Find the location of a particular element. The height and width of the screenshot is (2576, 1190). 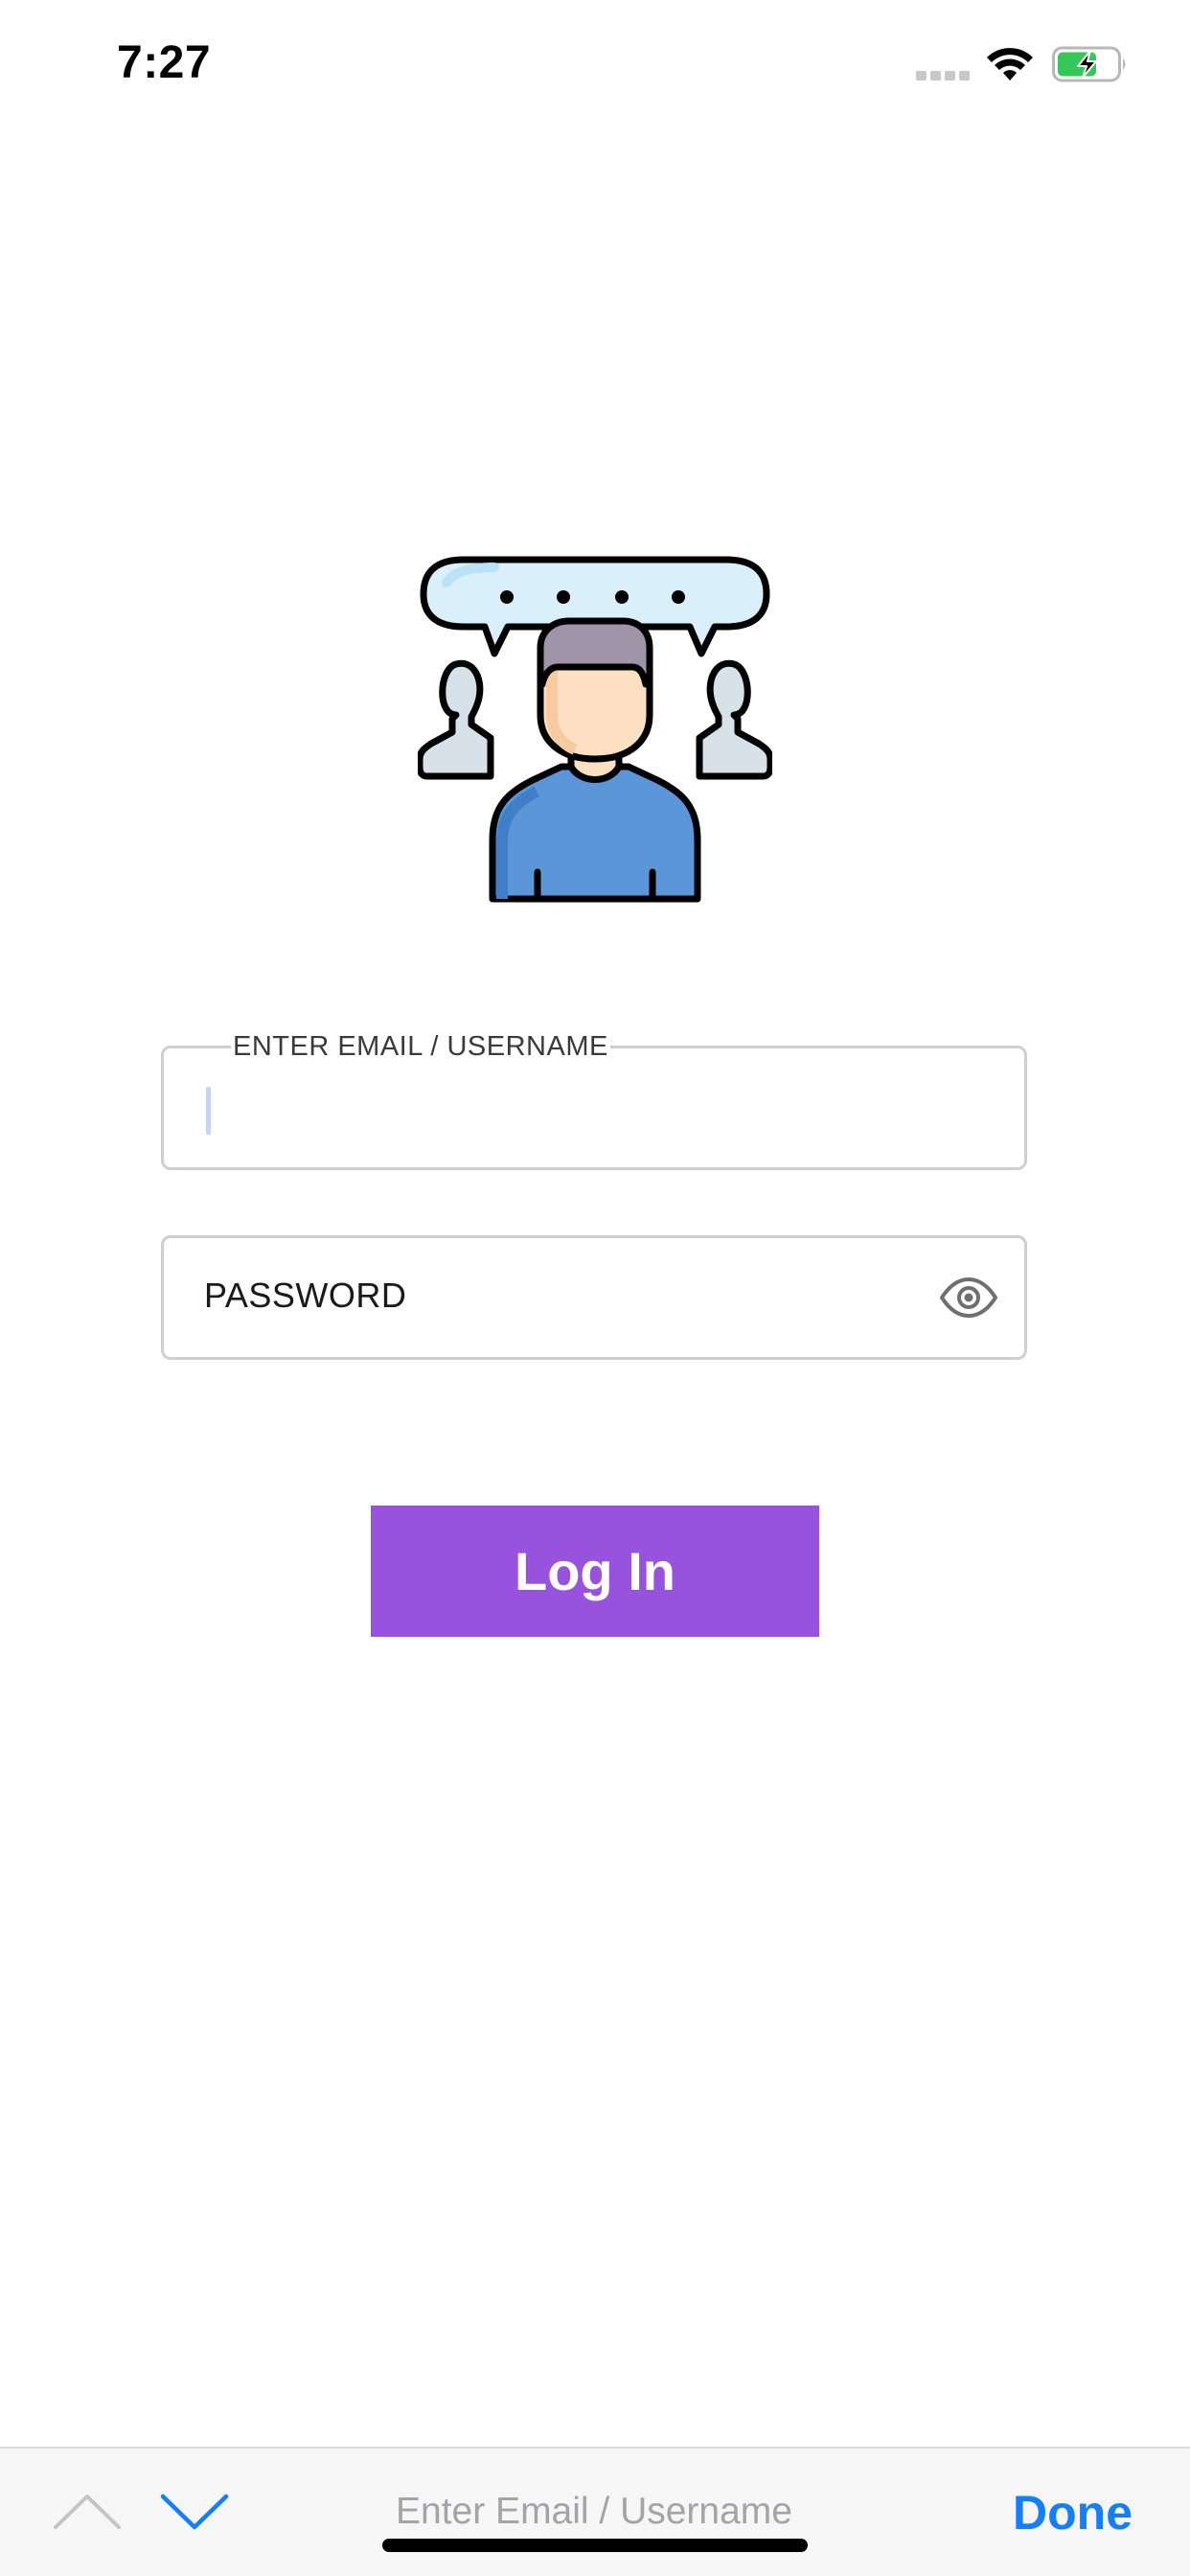

chevron-up-icon is located at coordinates (88, 2510).